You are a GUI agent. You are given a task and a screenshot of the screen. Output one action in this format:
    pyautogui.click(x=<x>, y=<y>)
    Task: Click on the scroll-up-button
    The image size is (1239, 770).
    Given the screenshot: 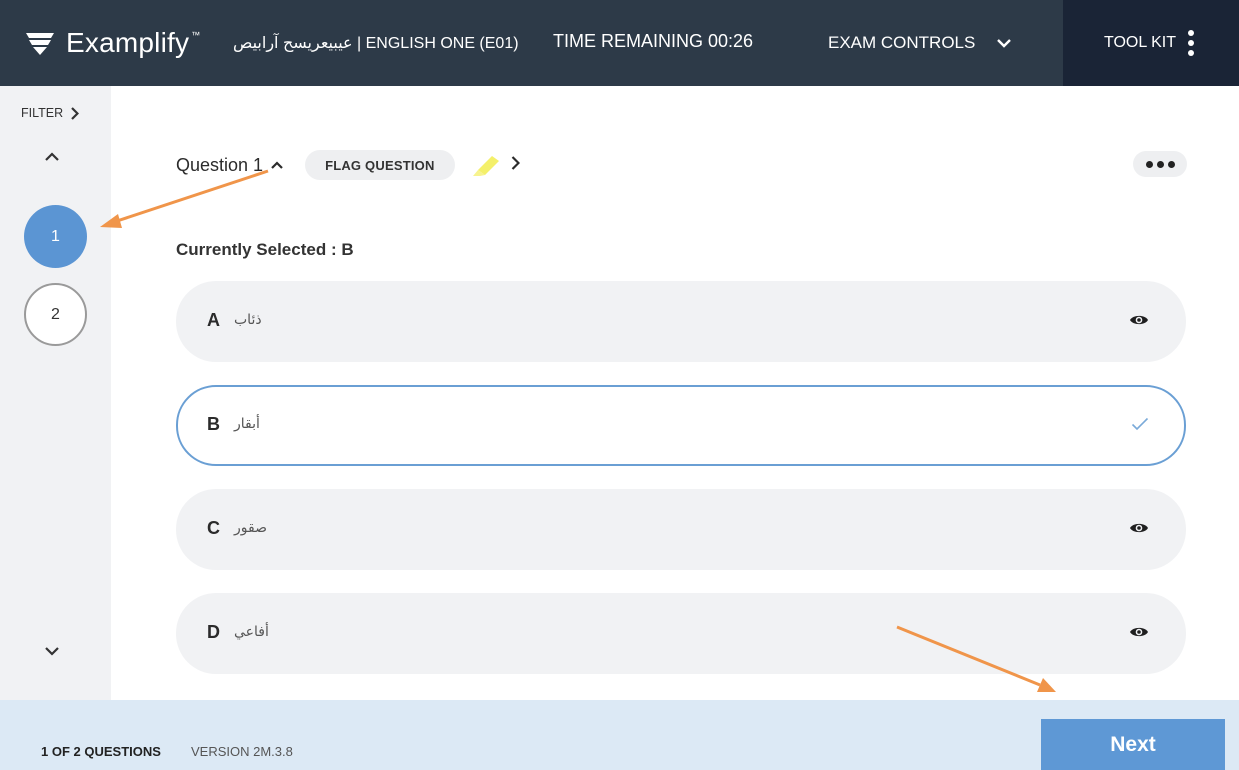 What is the action you would take?
    pyautogui.click(x=52, y=157)
    